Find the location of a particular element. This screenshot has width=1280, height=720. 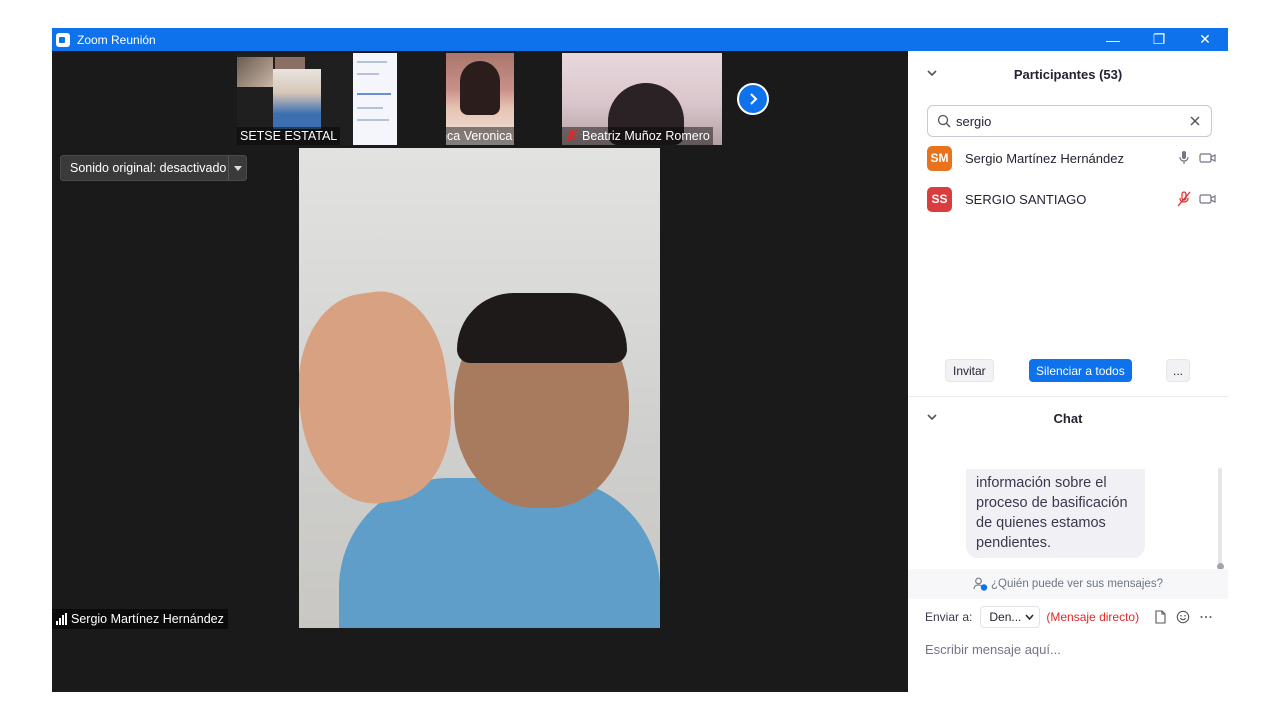

gallery-tile: Beatriz Muñoz Romero is located at coordinates (642, 99).